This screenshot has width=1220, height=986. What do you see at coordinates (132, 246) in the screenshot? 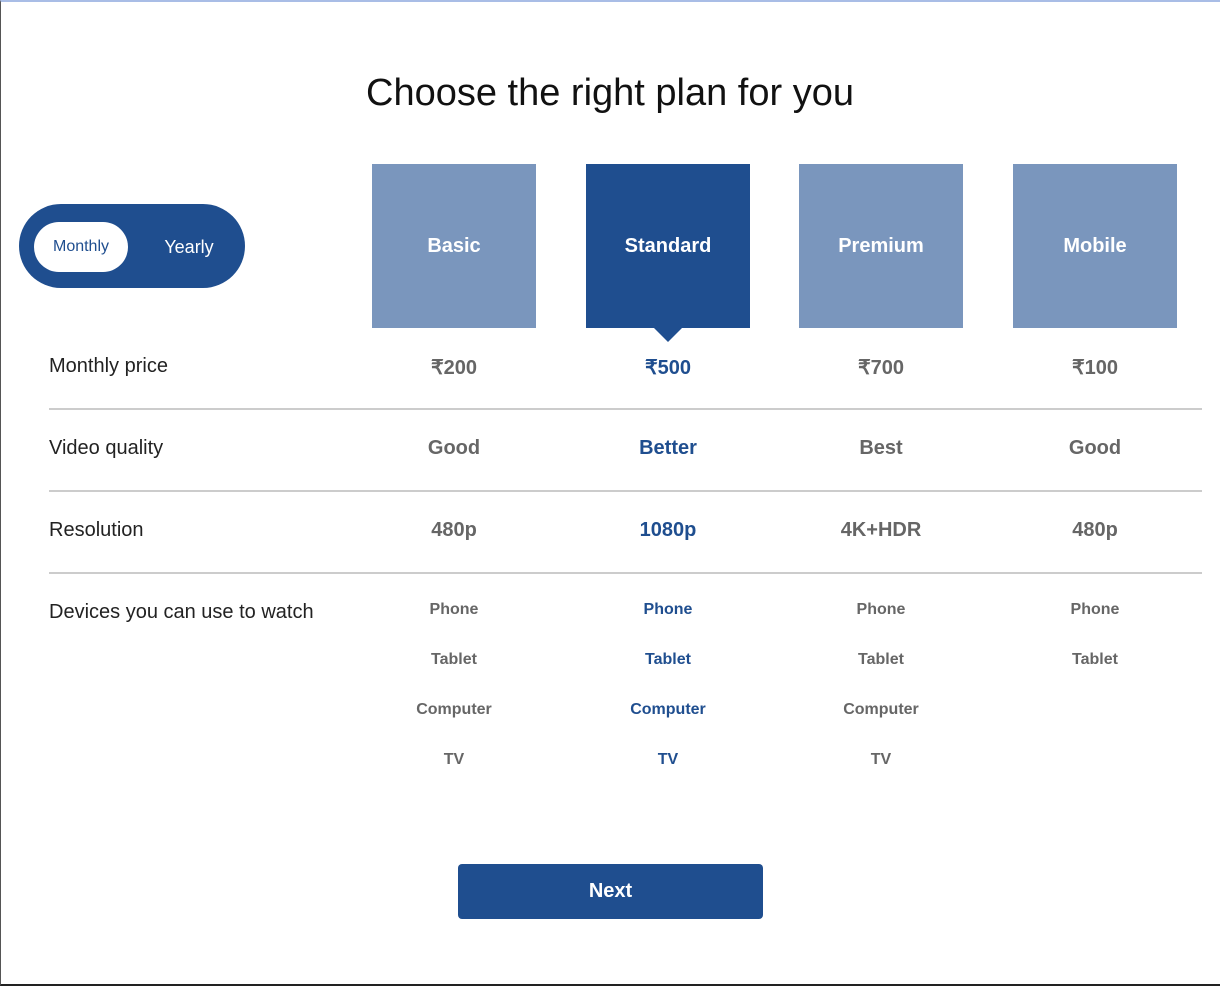
I see `billing-toggle: Monthly Yearly` at bounding box center [132, 246].